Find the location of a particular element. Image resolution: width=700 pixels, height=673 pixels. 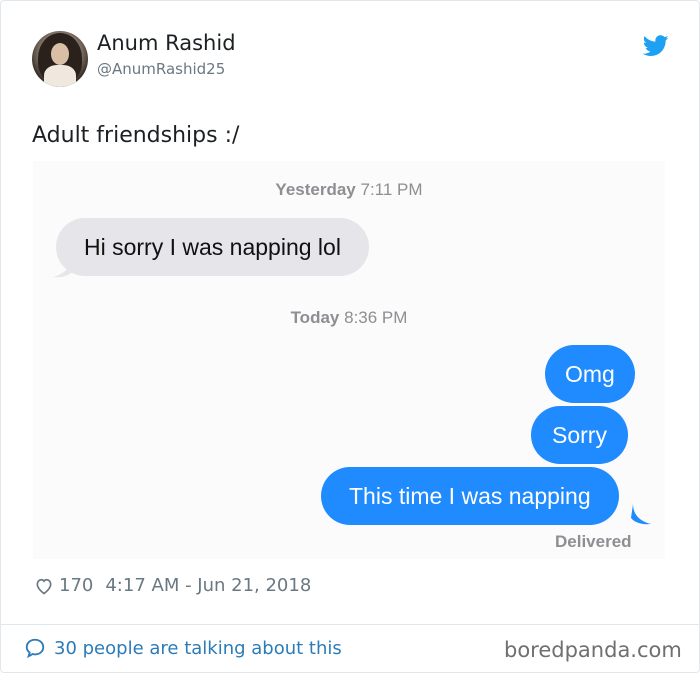

author-handle: @AnumRashid25 is located at coordinates (161, 69).